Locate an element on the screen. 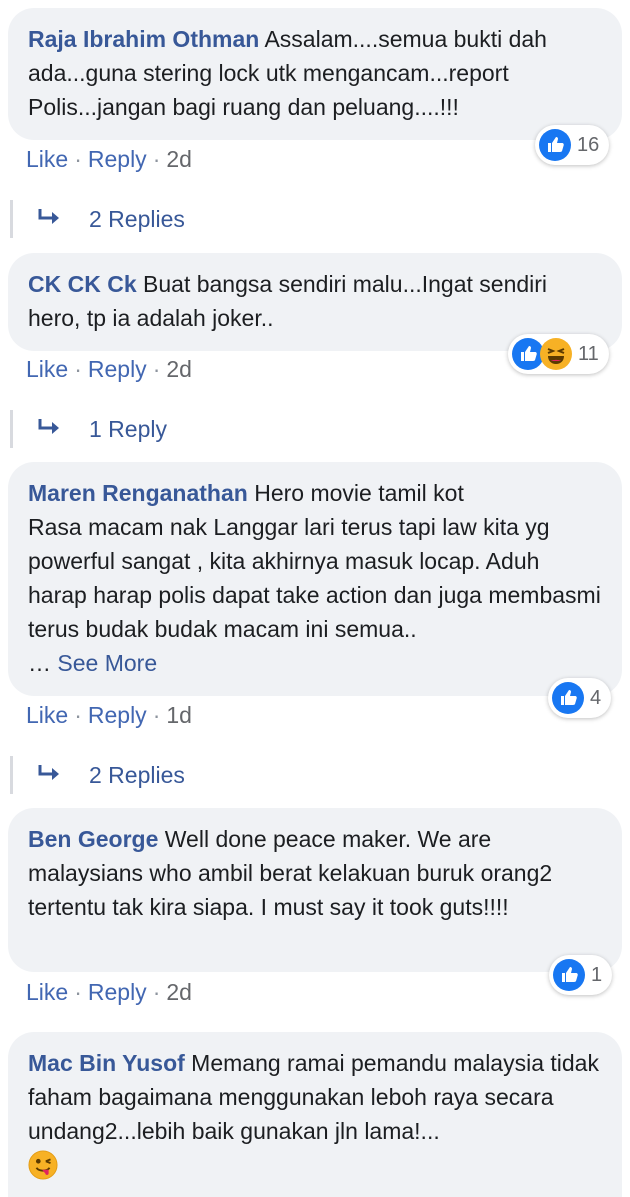  replies-count: 1 Reply is located at coordinates (128, 428).